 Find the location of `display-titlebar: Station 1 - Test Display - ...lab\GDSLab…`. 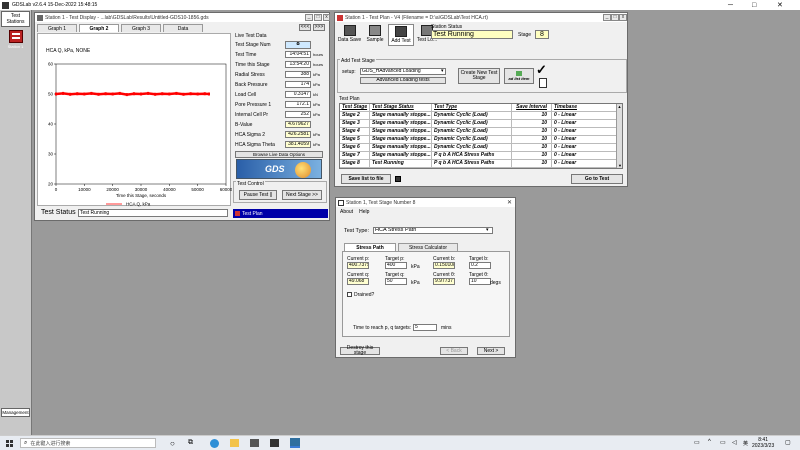

display-titlebar: Station 1 - Test Display - ...lab\GDSLab… is located at coordinates (182, 17).